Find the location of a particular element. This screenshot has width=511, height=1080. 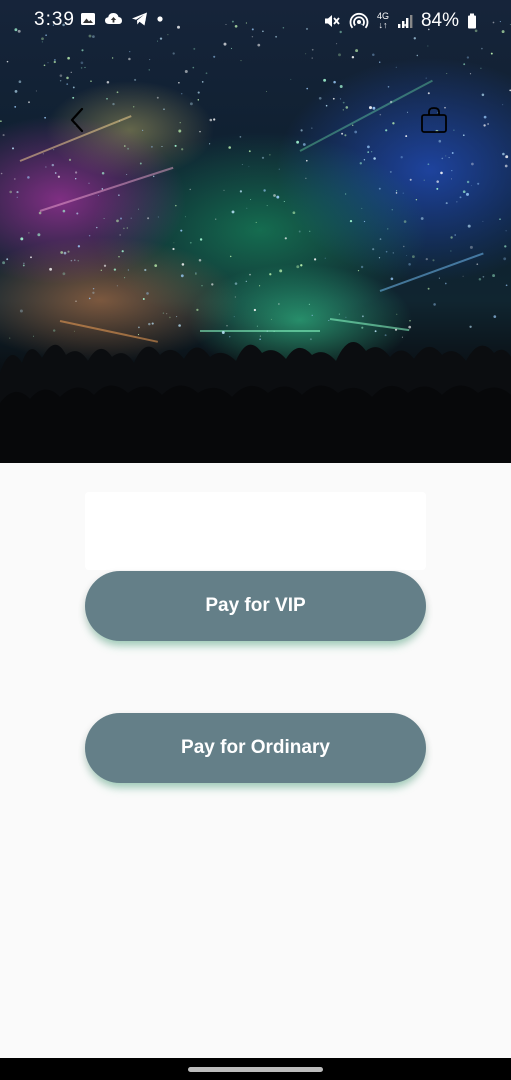

pay-ordinary-button: Pay for Ordinary is located at coordinates (255, 748).